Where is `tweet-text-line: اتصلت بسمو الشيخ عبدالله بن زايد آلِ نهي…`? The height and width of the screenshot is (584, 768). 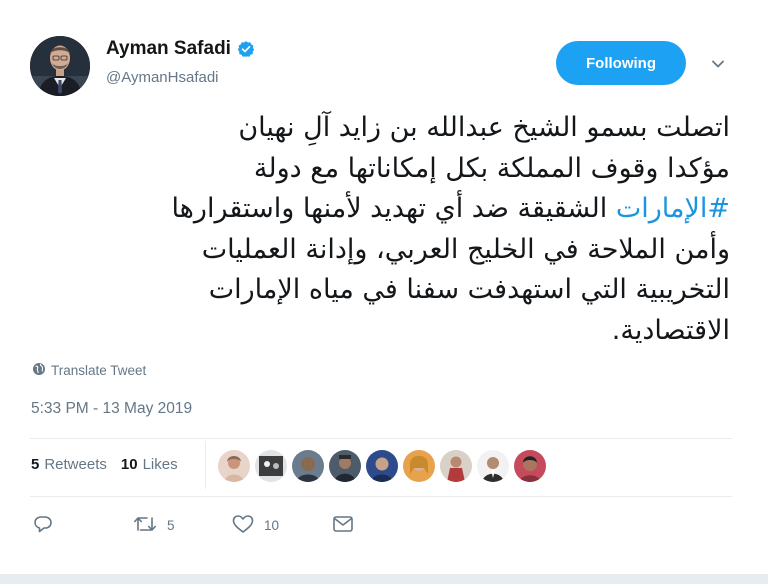 tweet-text-line: اتصلت بسمو الشيخ عبدالله بن زايد آلِ نهي… is located at coordinates (484, 127).